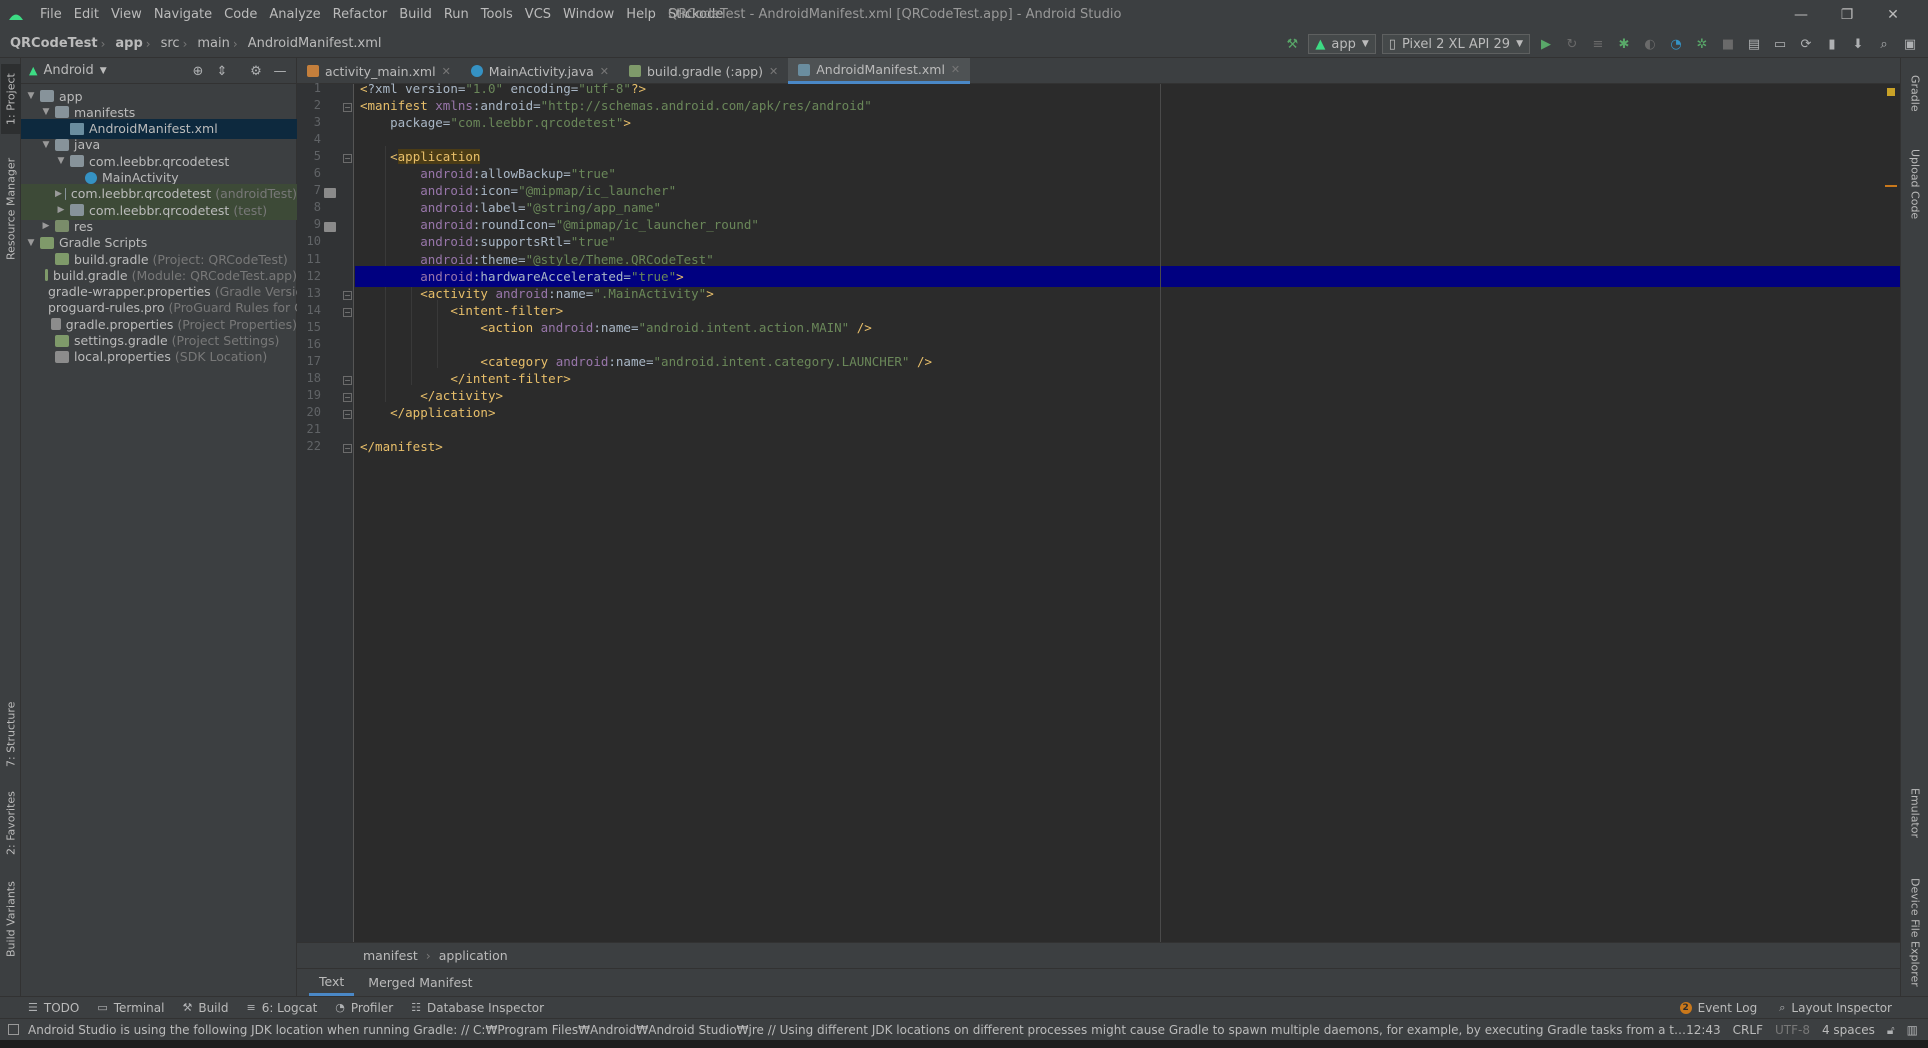 Image resolution: width=1928 pixels, height=1048 pixels. What do you see at coordinates (309, 293) in the screenshot?
I see `line-number: 13` at bounding box center [309, 293].